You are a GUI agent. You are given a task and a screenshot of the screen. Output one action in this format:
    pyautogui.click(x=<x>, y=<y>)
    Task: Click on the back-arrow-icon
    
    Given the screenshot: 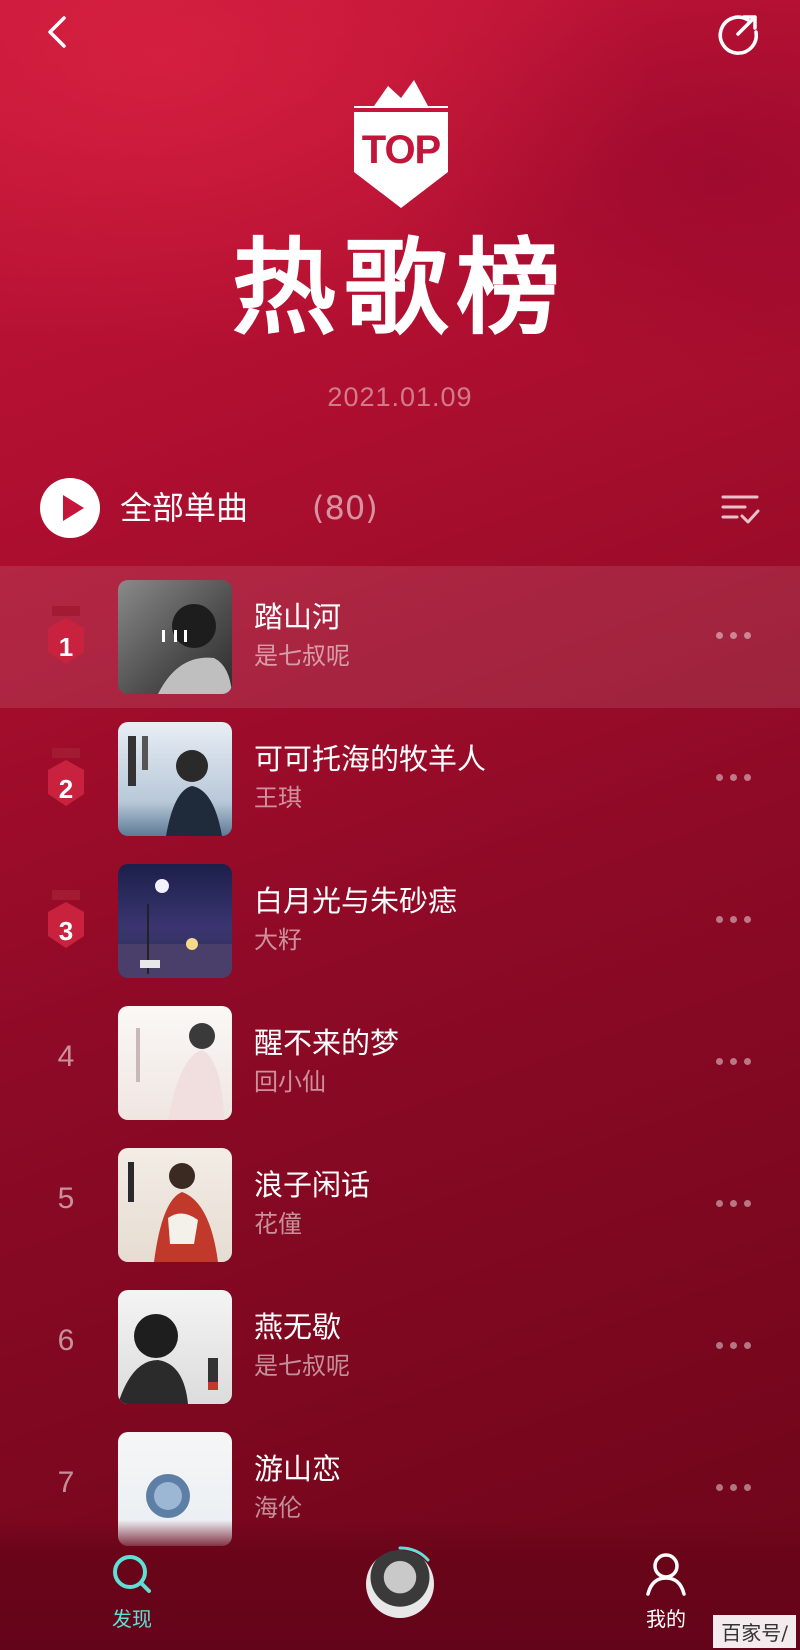 What is the action you would take?
    pyautogui.click(x=57, y=32)
    